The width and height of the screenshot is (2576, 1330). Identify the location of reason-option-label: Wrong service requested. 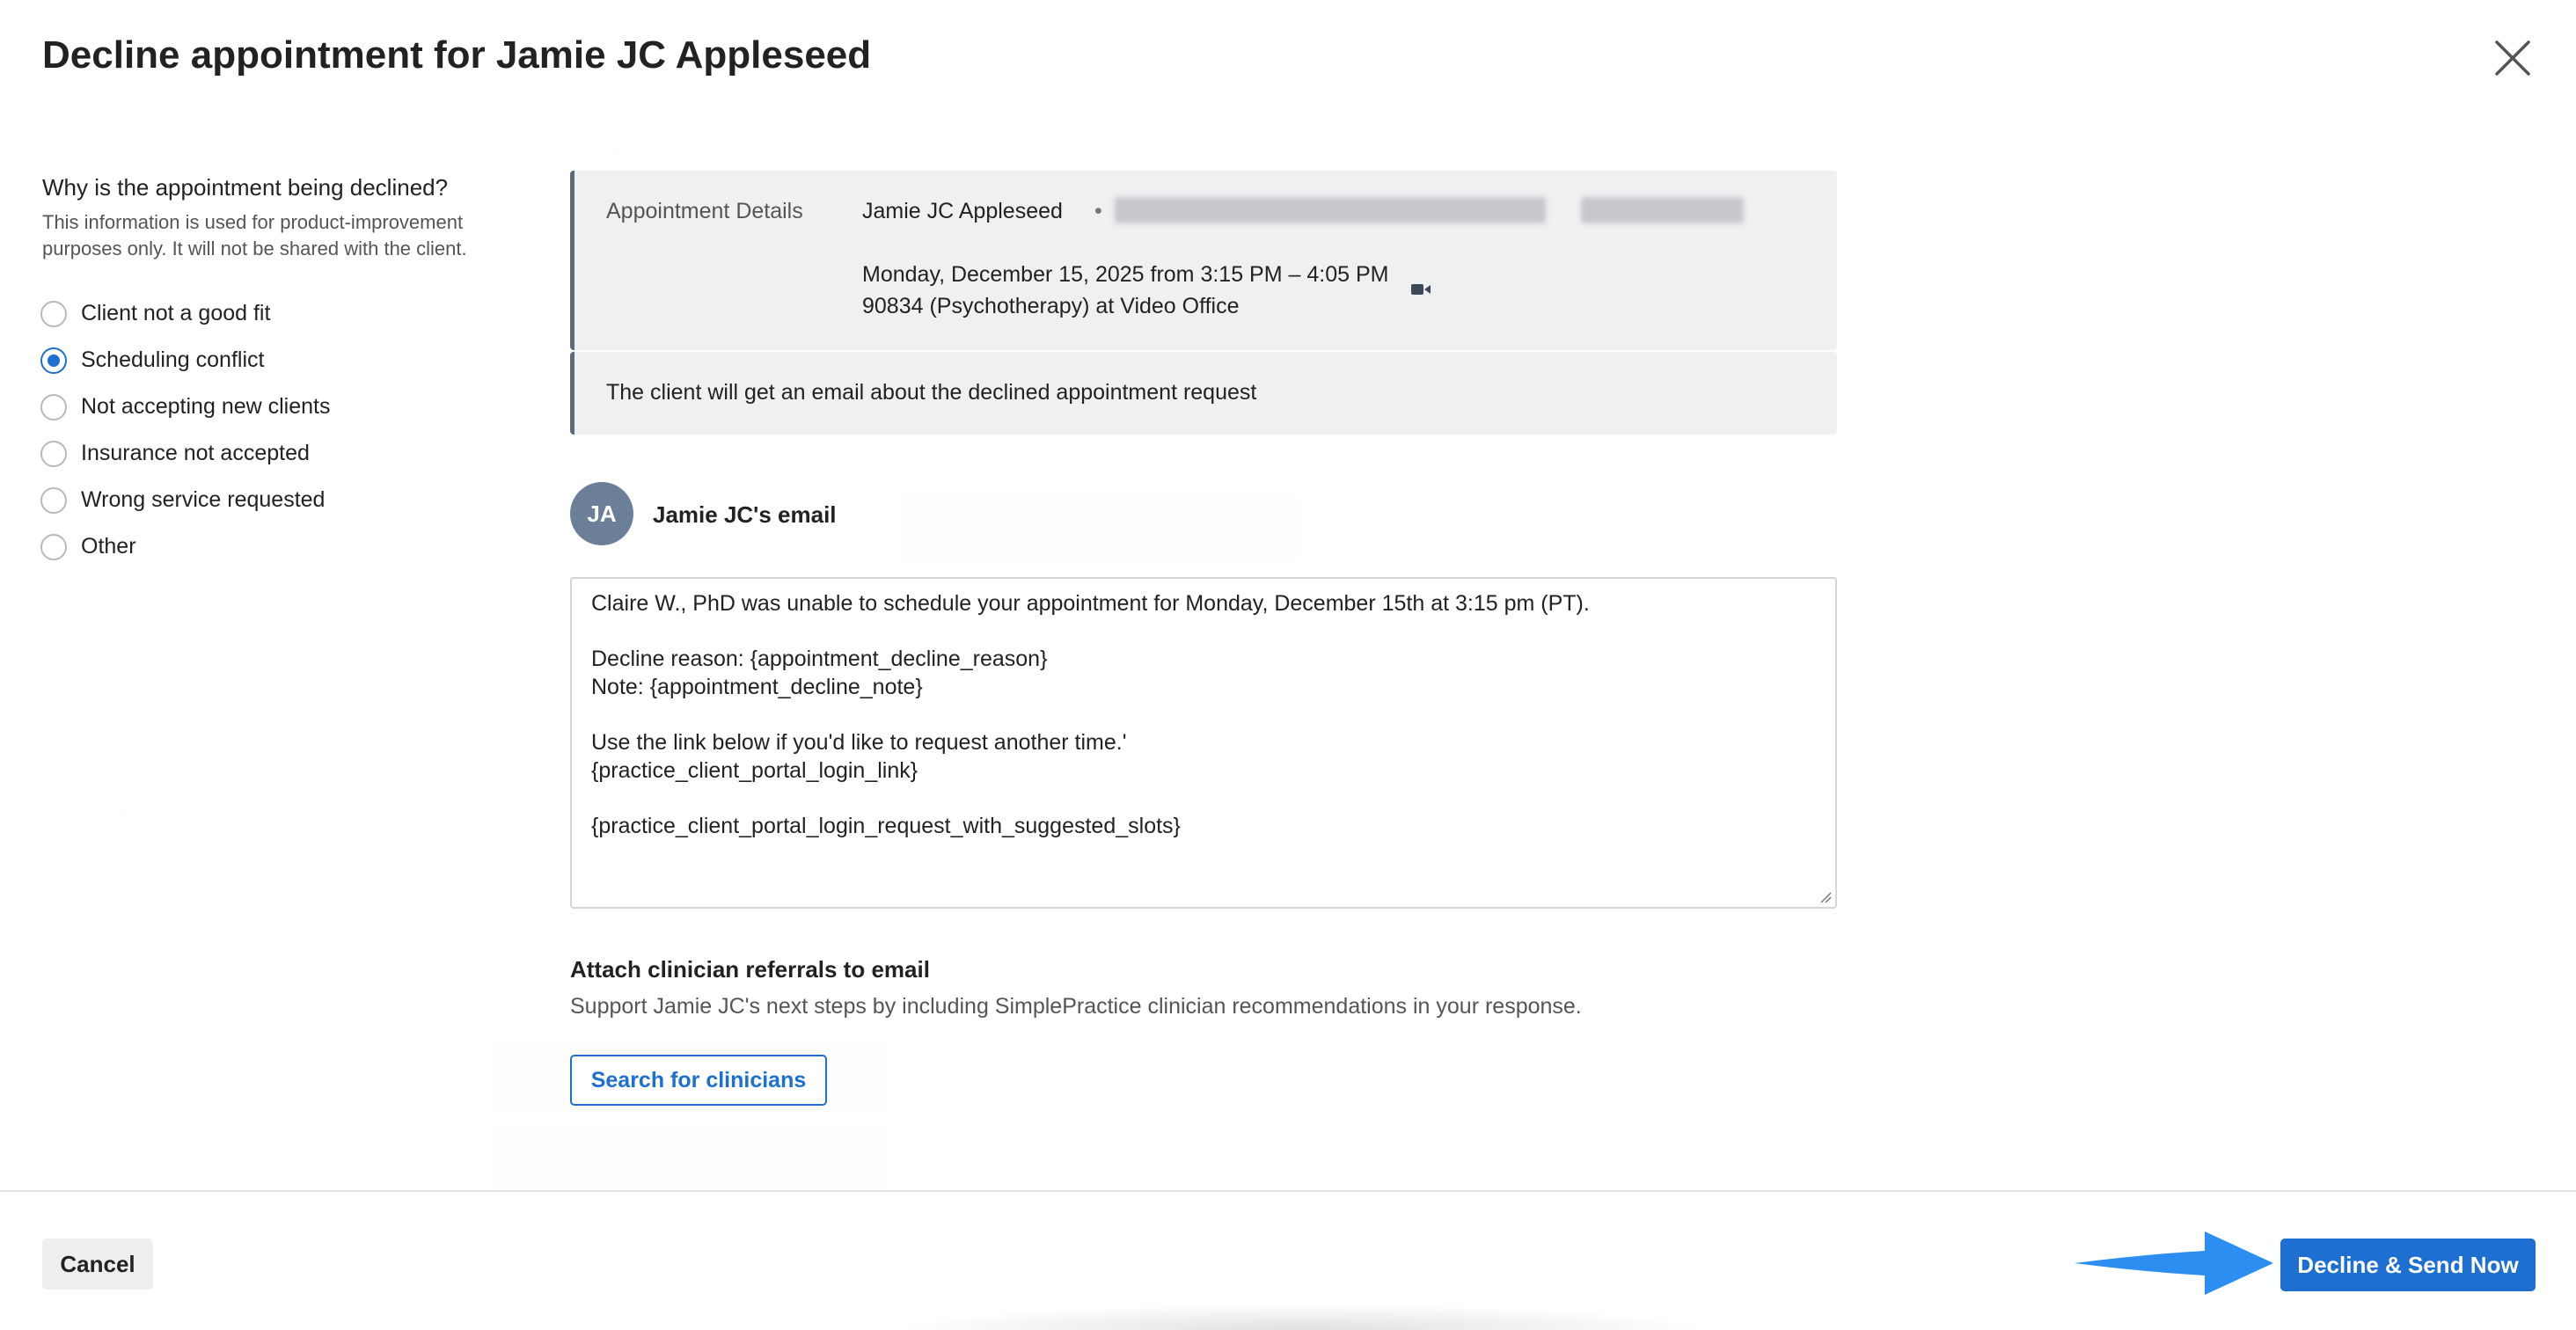
(203, 499).